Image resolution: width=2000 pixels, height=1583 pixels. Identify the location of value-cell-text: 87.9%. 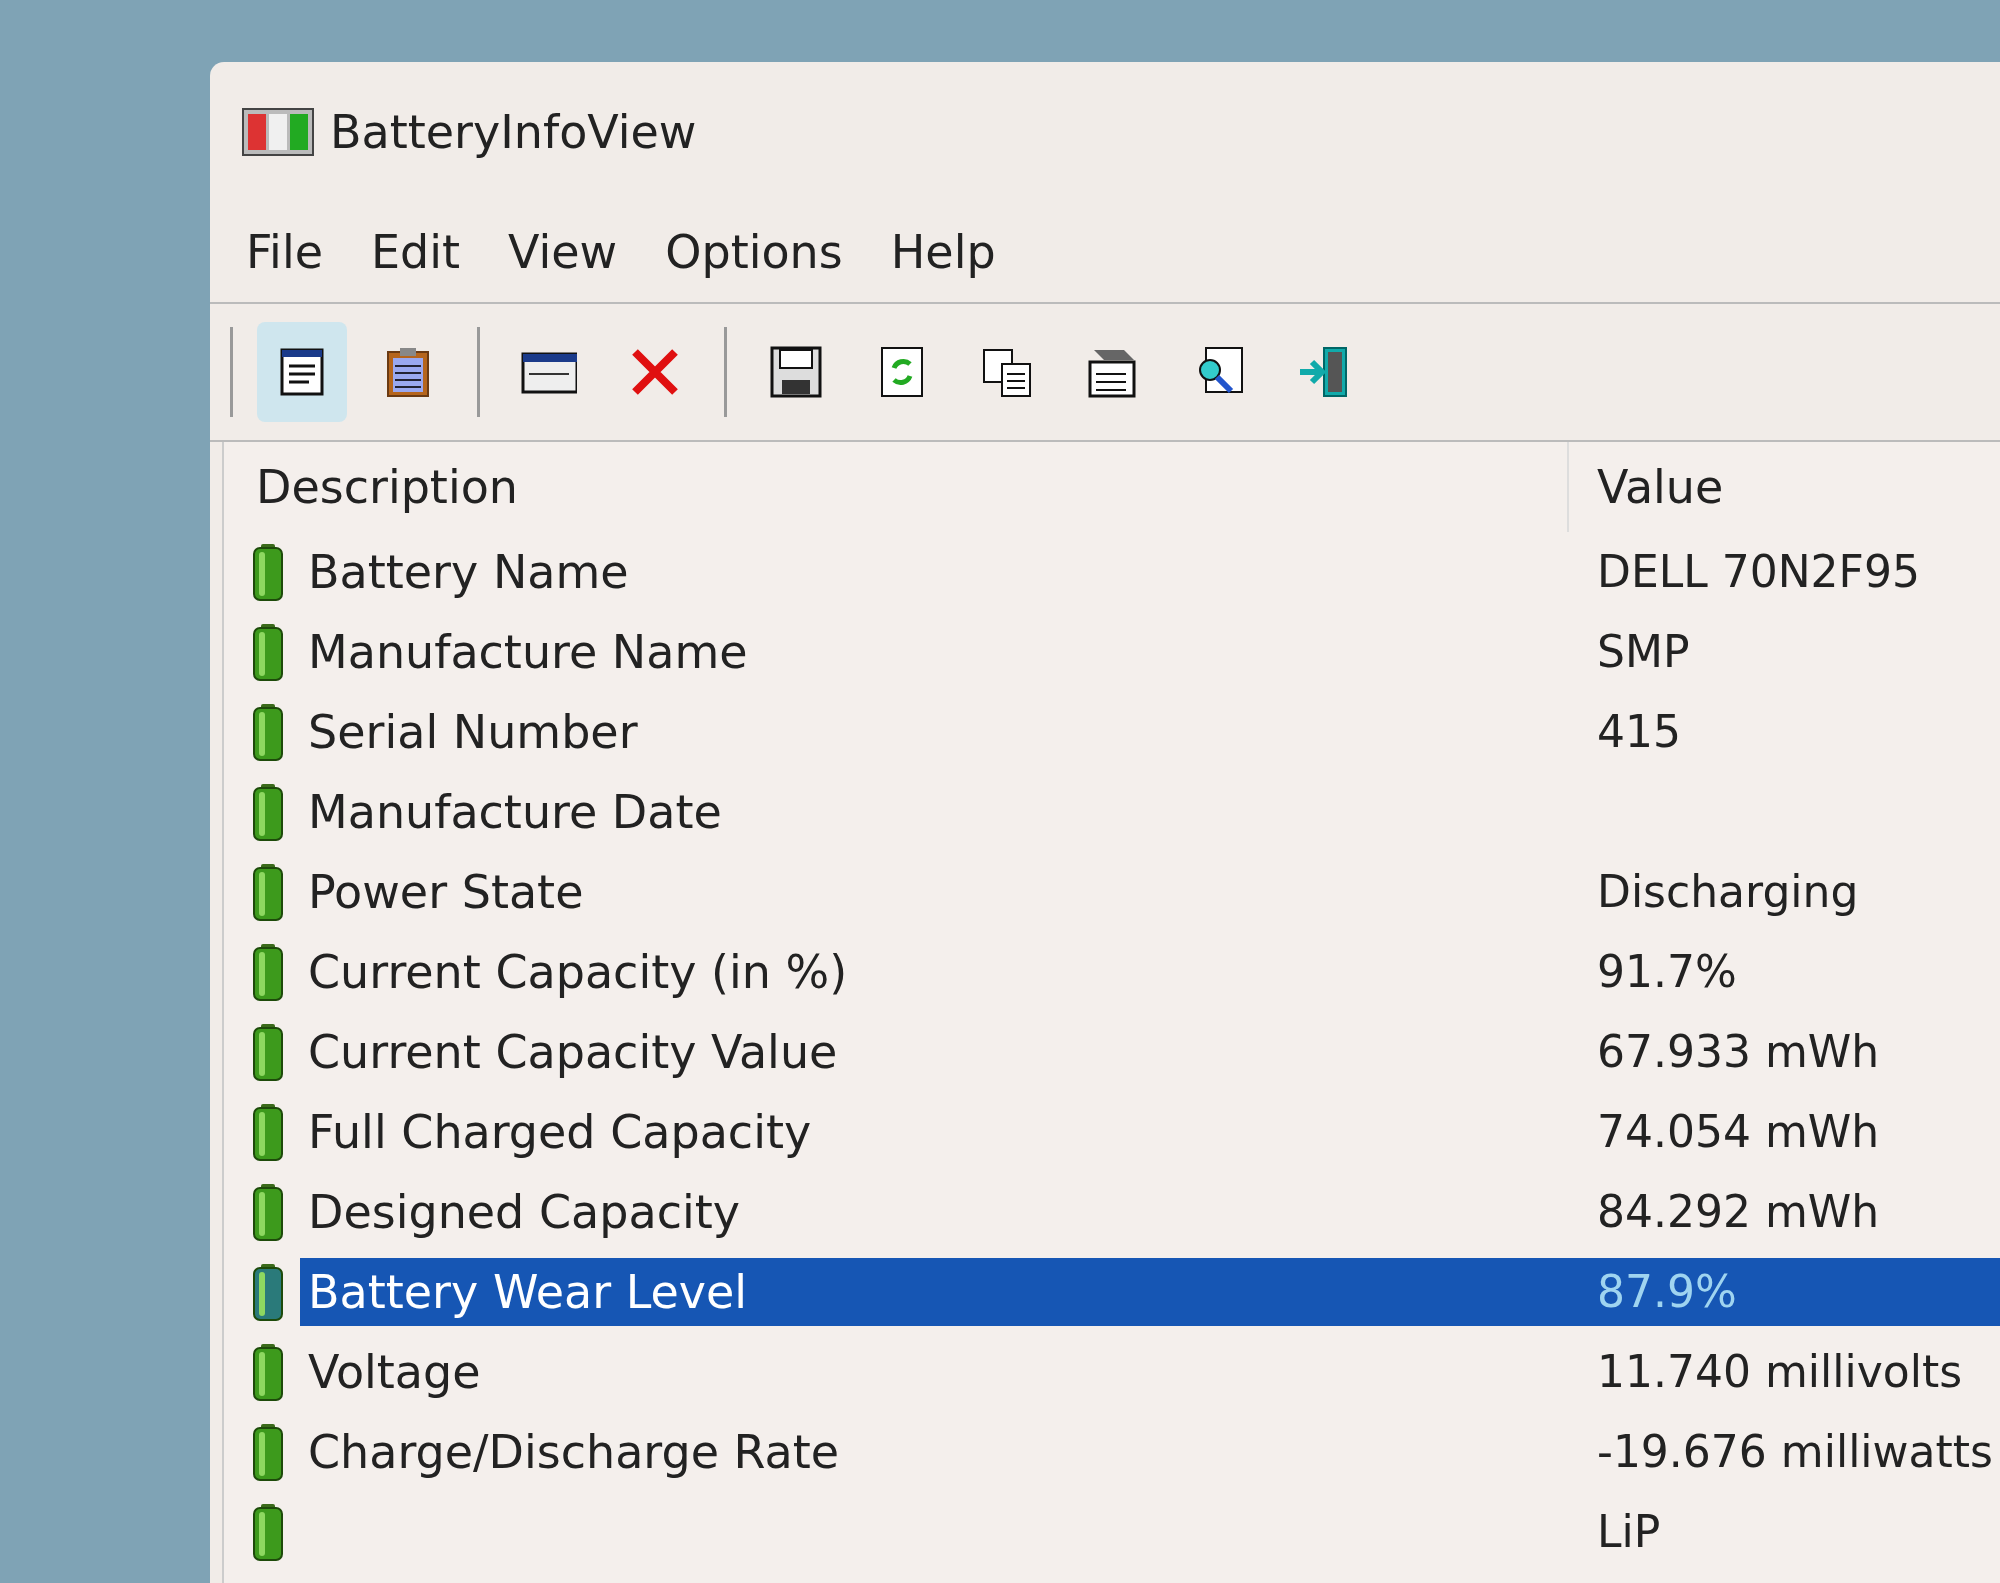
(1667, 1292).